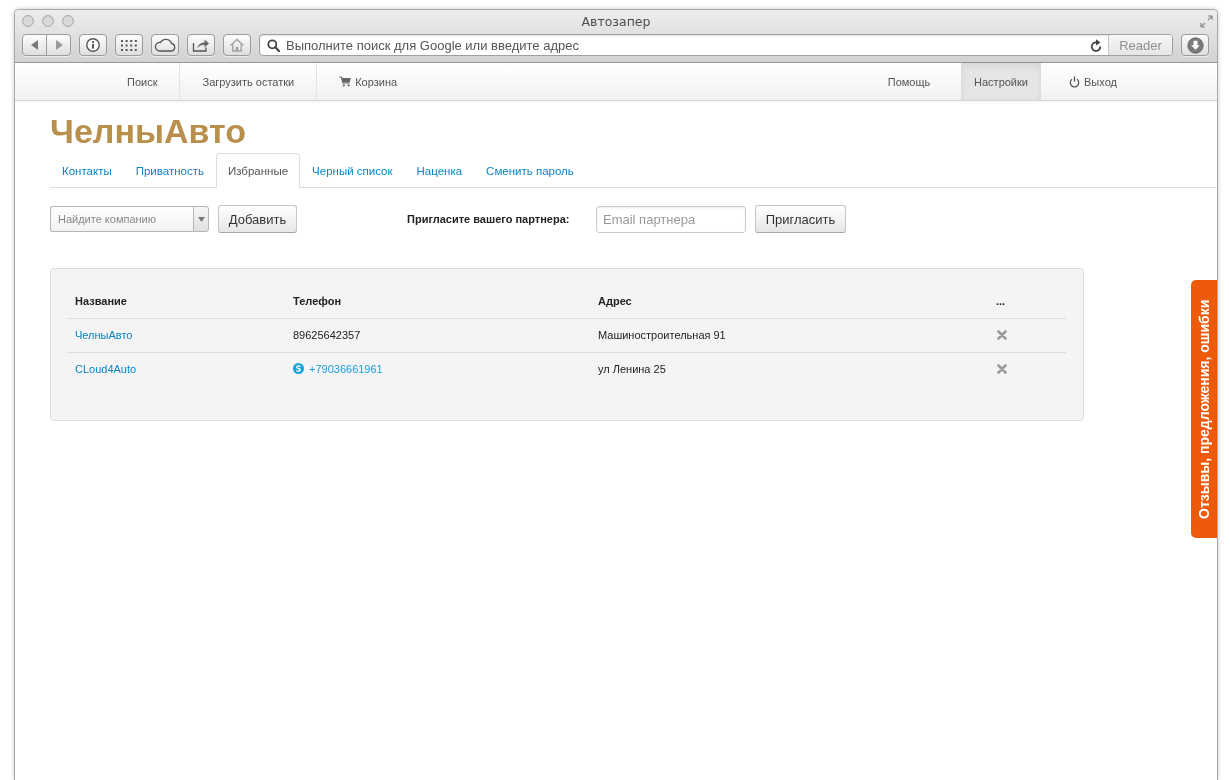 This screenshot has width=1230, height=780. I want to click on tab: Контакты, so click(87, 170).